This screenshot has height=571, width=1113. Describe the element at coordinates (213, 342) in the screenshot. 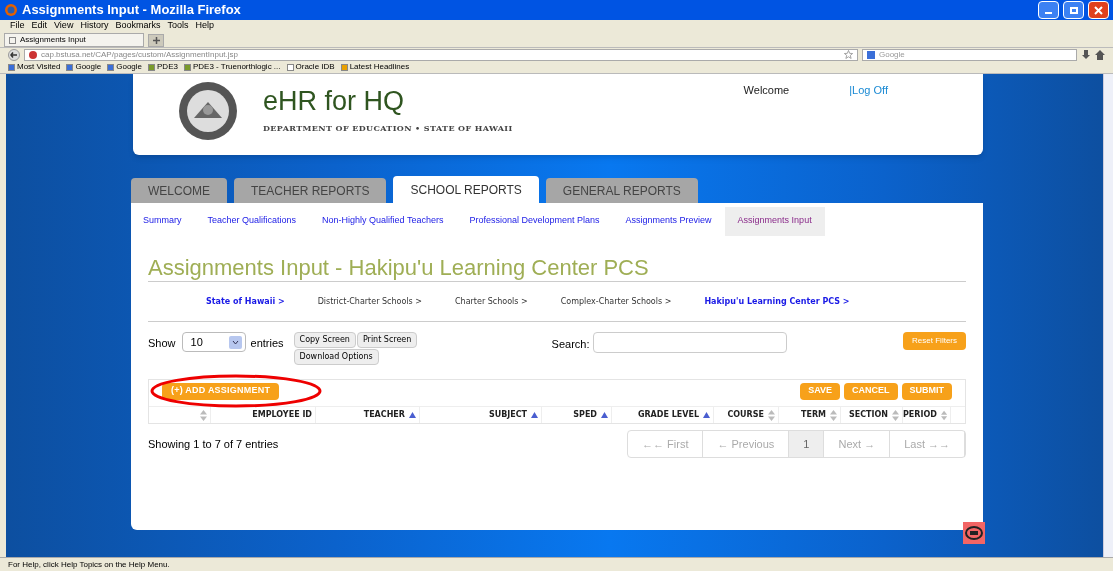

I see `entries-select: 10` at that location.